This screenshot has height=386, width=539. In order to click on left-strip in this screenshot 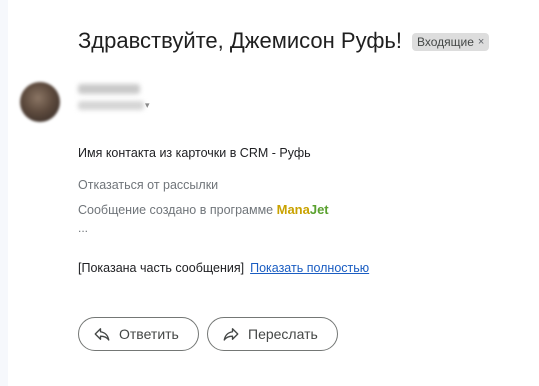, I will do `click(4, 193)`.